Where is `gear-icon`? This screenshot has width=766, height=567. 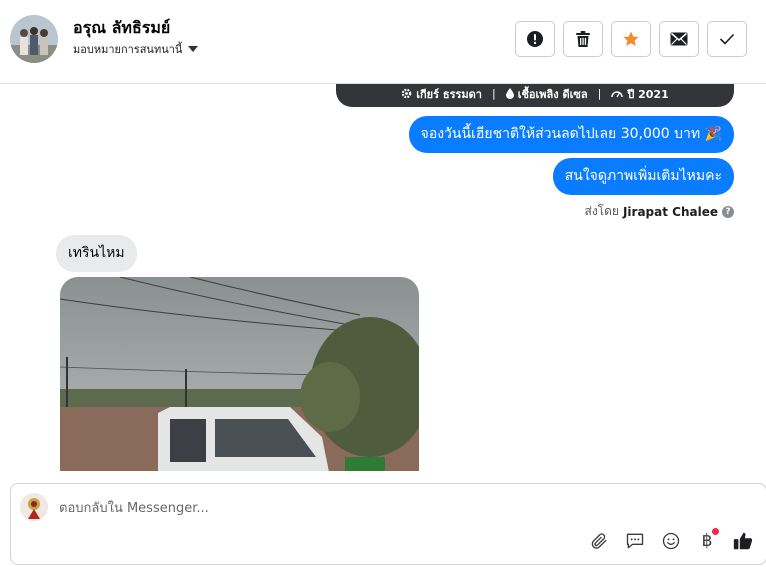
gear-icon is located at coordinates (406, 93).